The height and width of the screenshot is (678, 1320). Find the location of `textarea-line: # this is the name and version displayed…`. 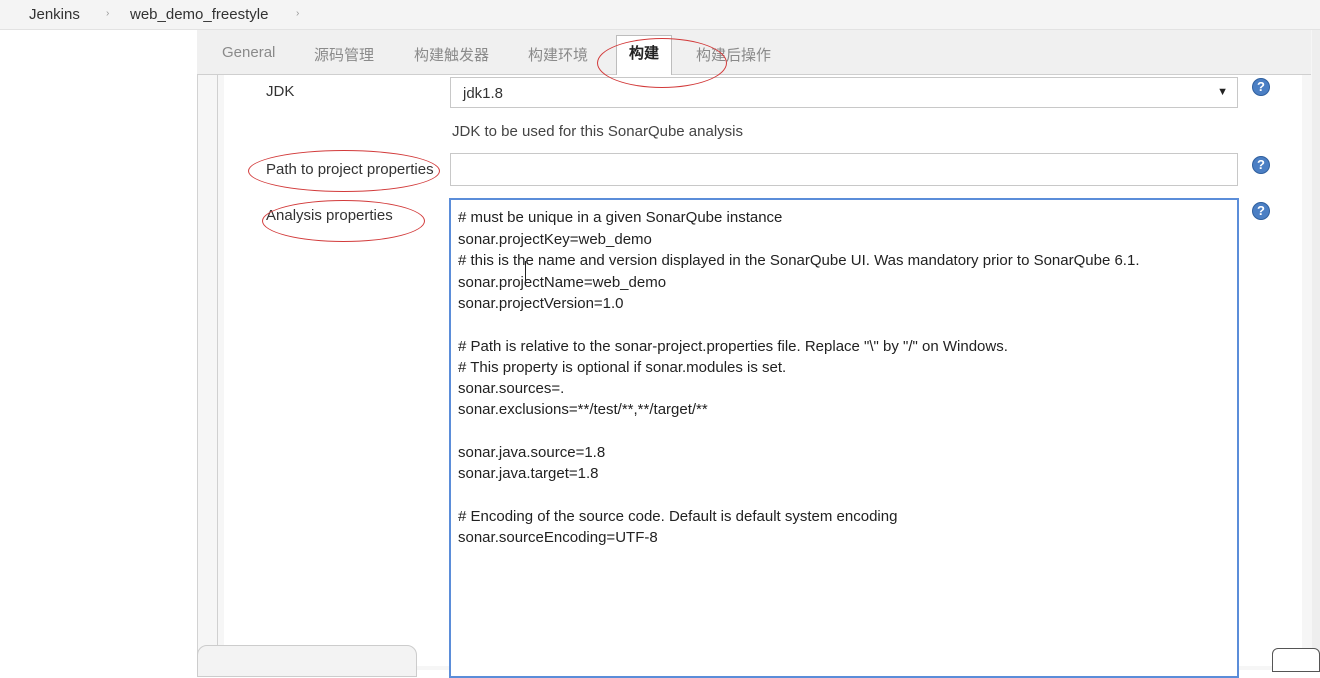

textarea-line: # this is the name and version displayed… is located at coordinates (799, 260).